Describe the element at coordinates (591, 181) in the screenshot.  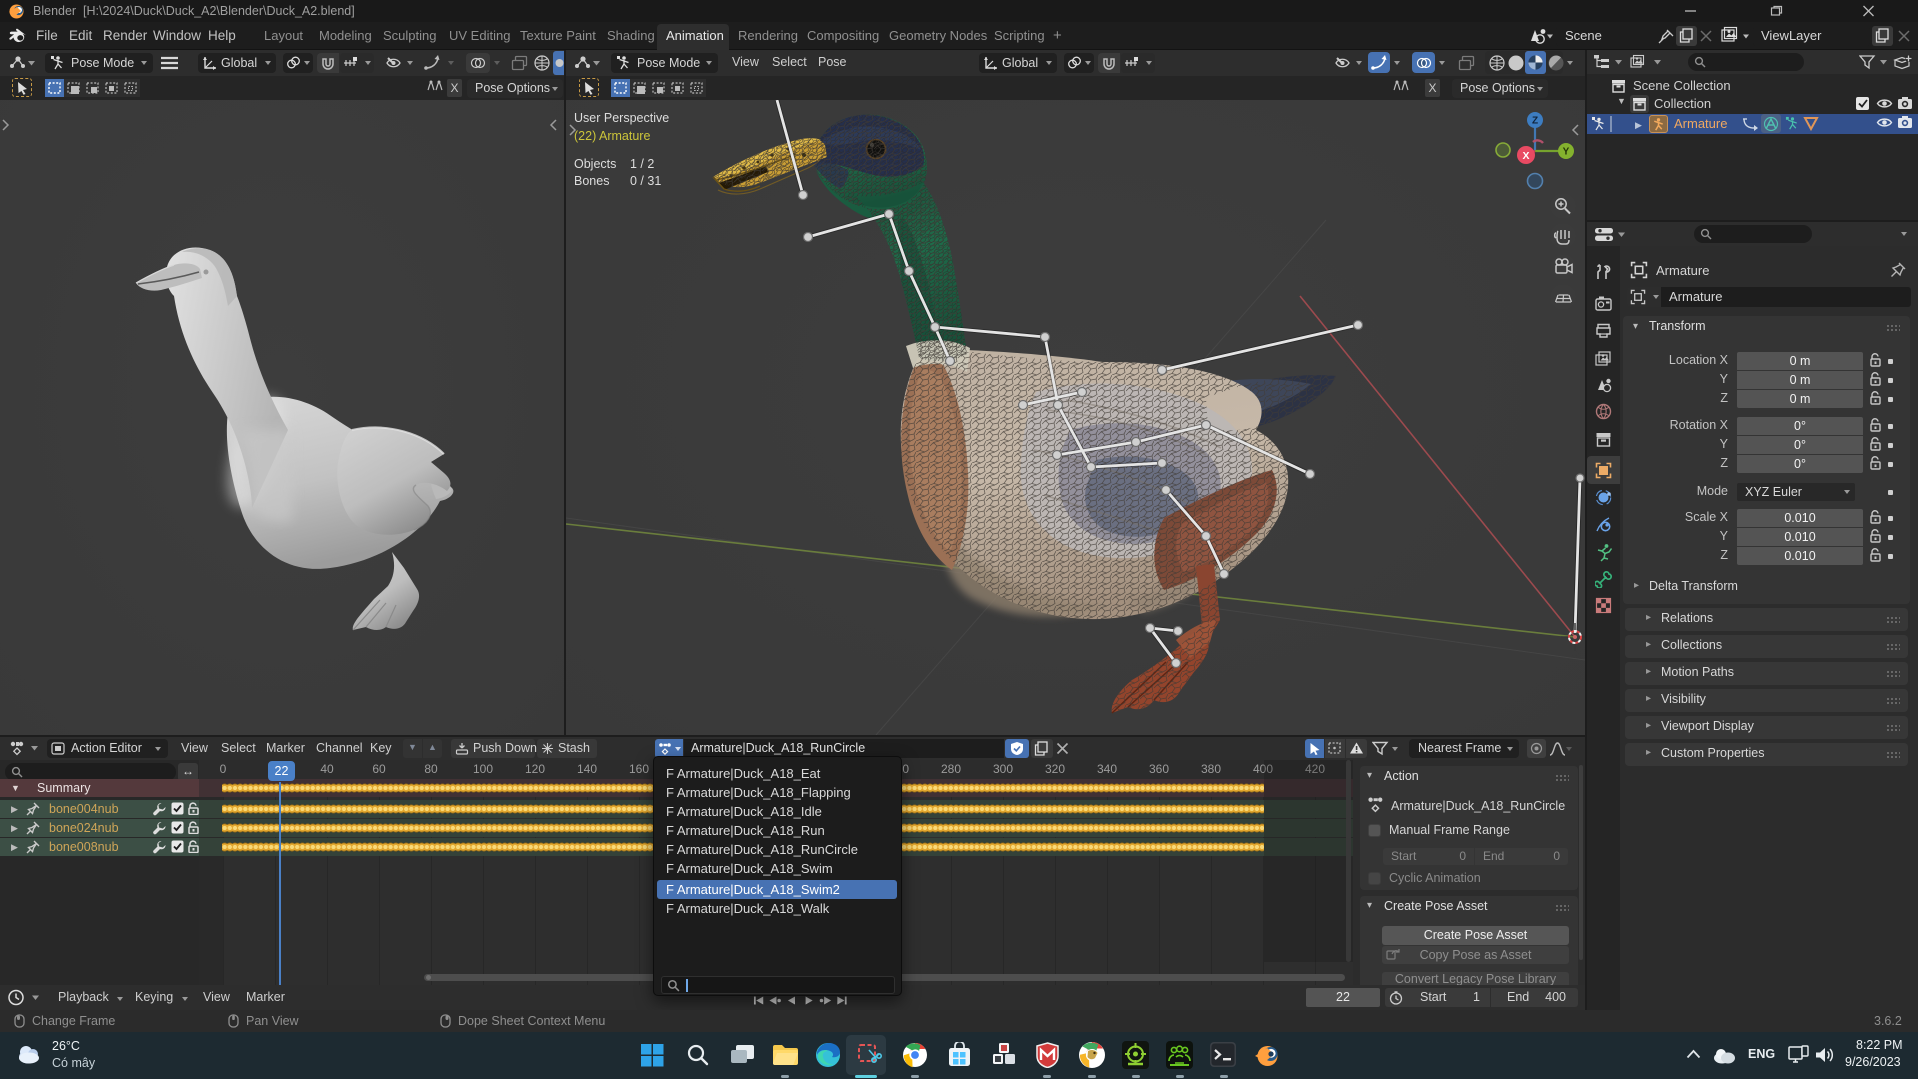
I see `svg-text: Bones` at that location.